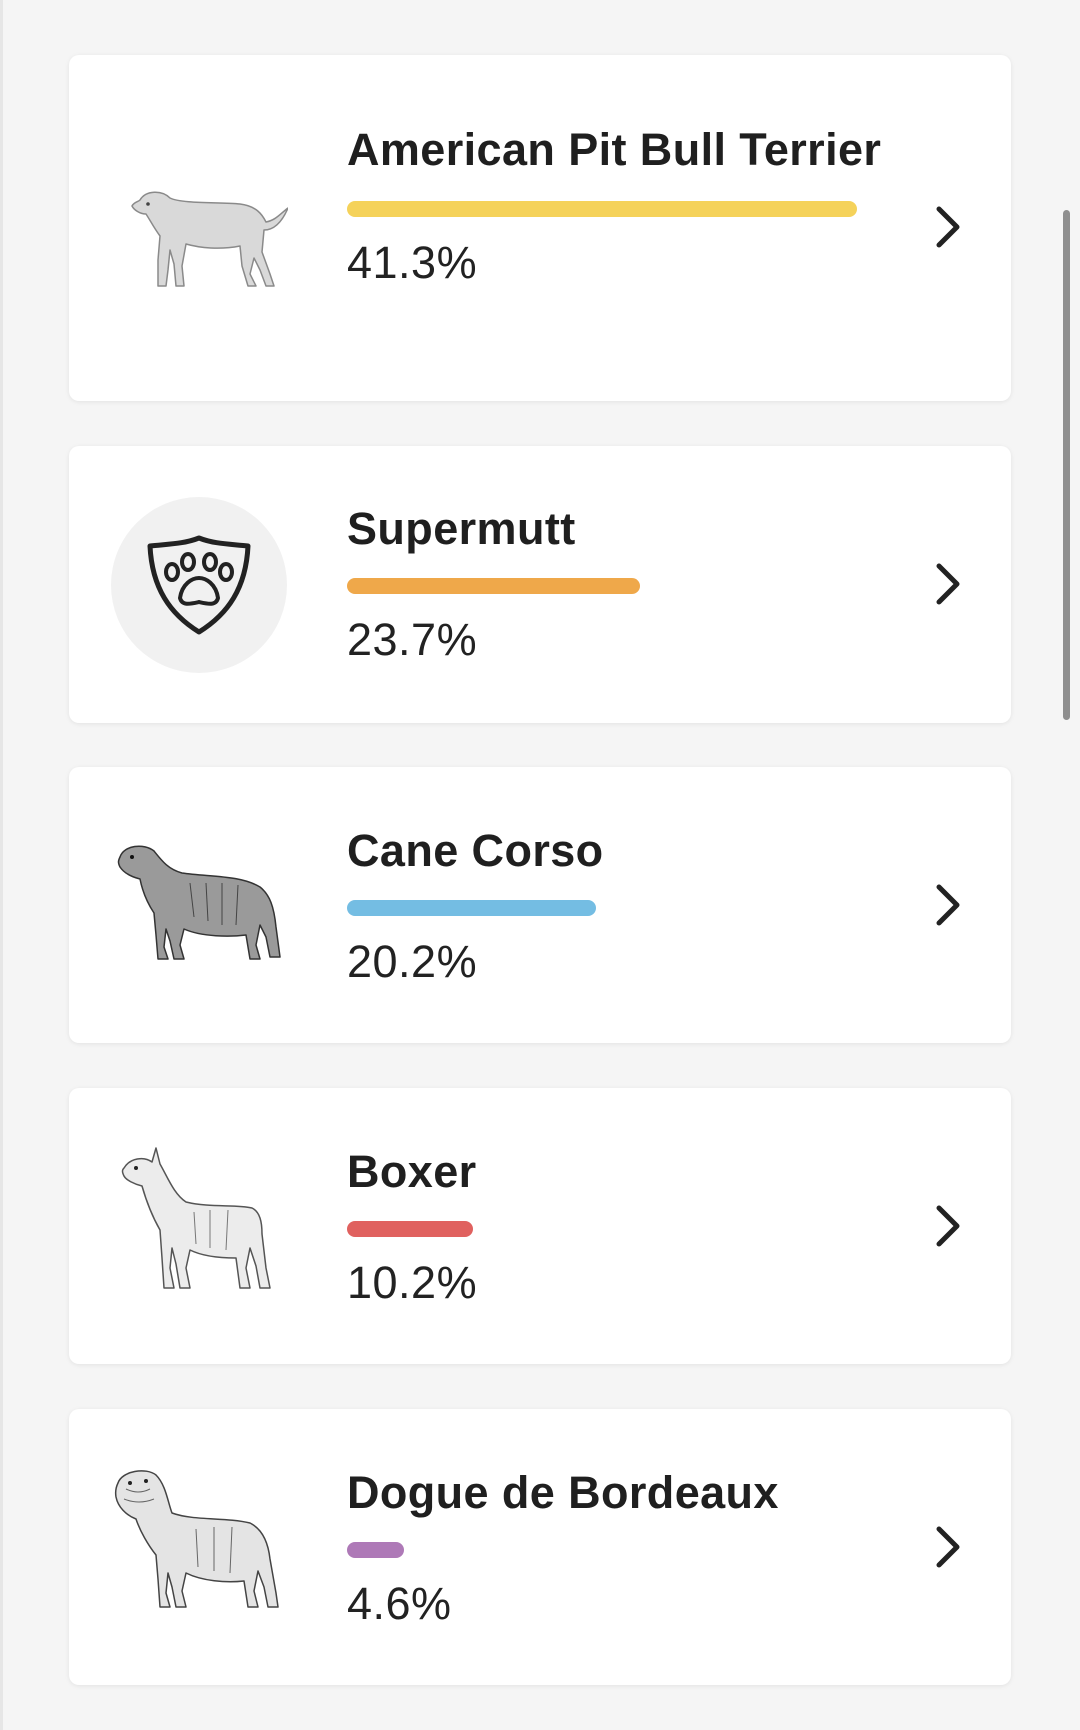 The height and width of the screenshot is (1730, 1080). Describe the element at coordinates (412, 1282) in the screenshot. I see `breed-percentage: 10.2%` at that location.